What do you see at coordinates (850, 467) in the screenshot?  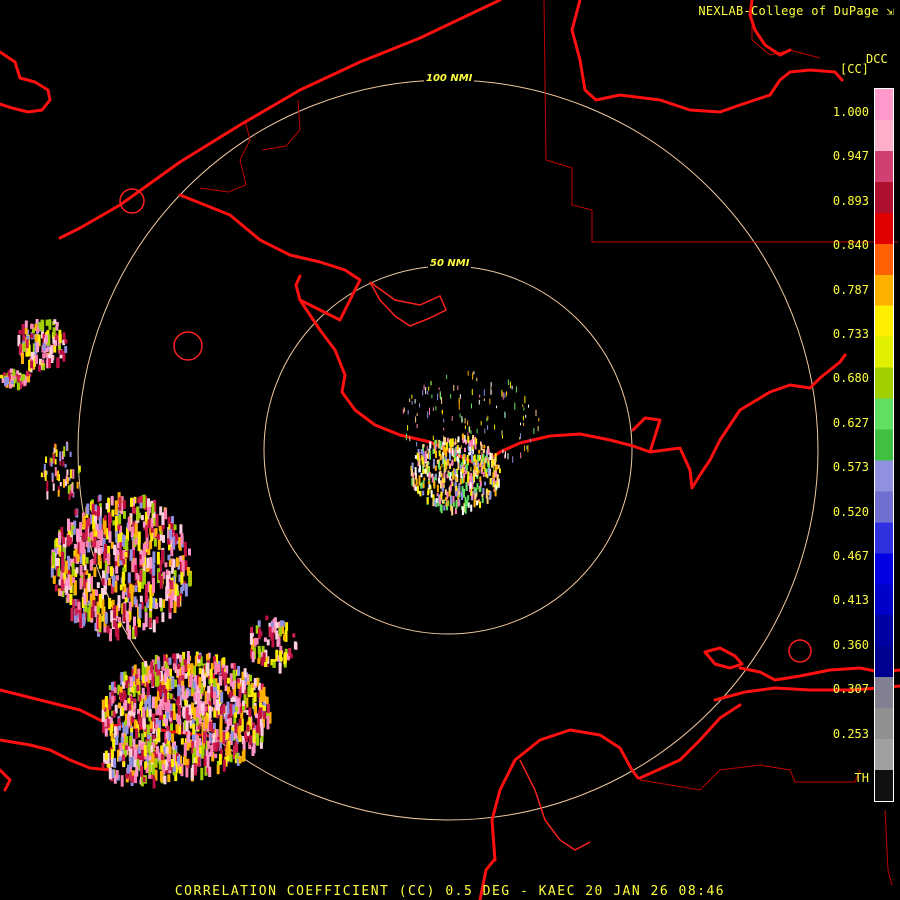 I see `scale-label: 0.573` at bounding box center [850, 467].